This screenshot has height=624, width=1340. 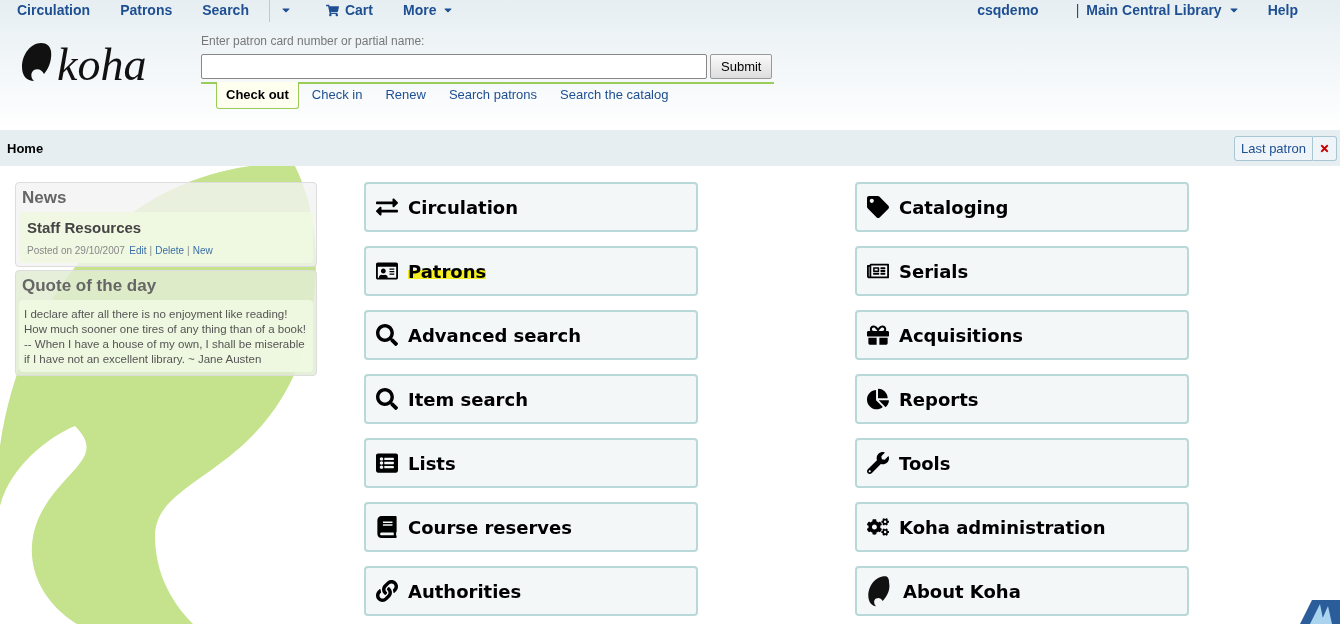 I want to click on koha-logo: koha, so click(x=93, y=66).